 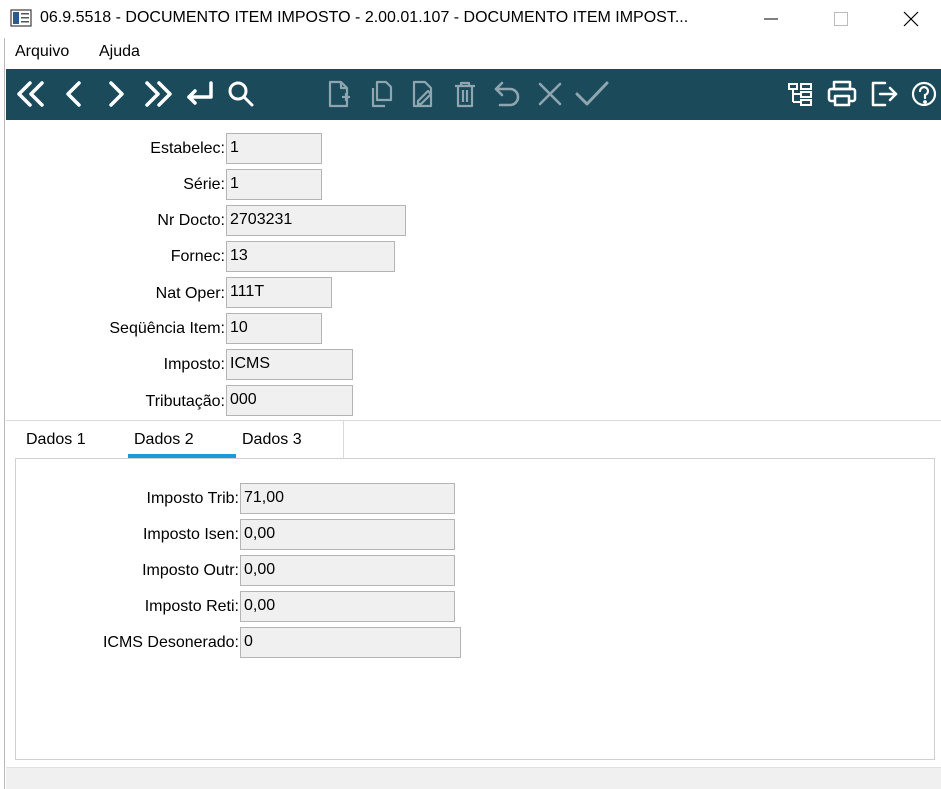 What do you see at coordinates (423, 94) in the screenshot?
I see `edit-icon` at bounding box center [423, 94].